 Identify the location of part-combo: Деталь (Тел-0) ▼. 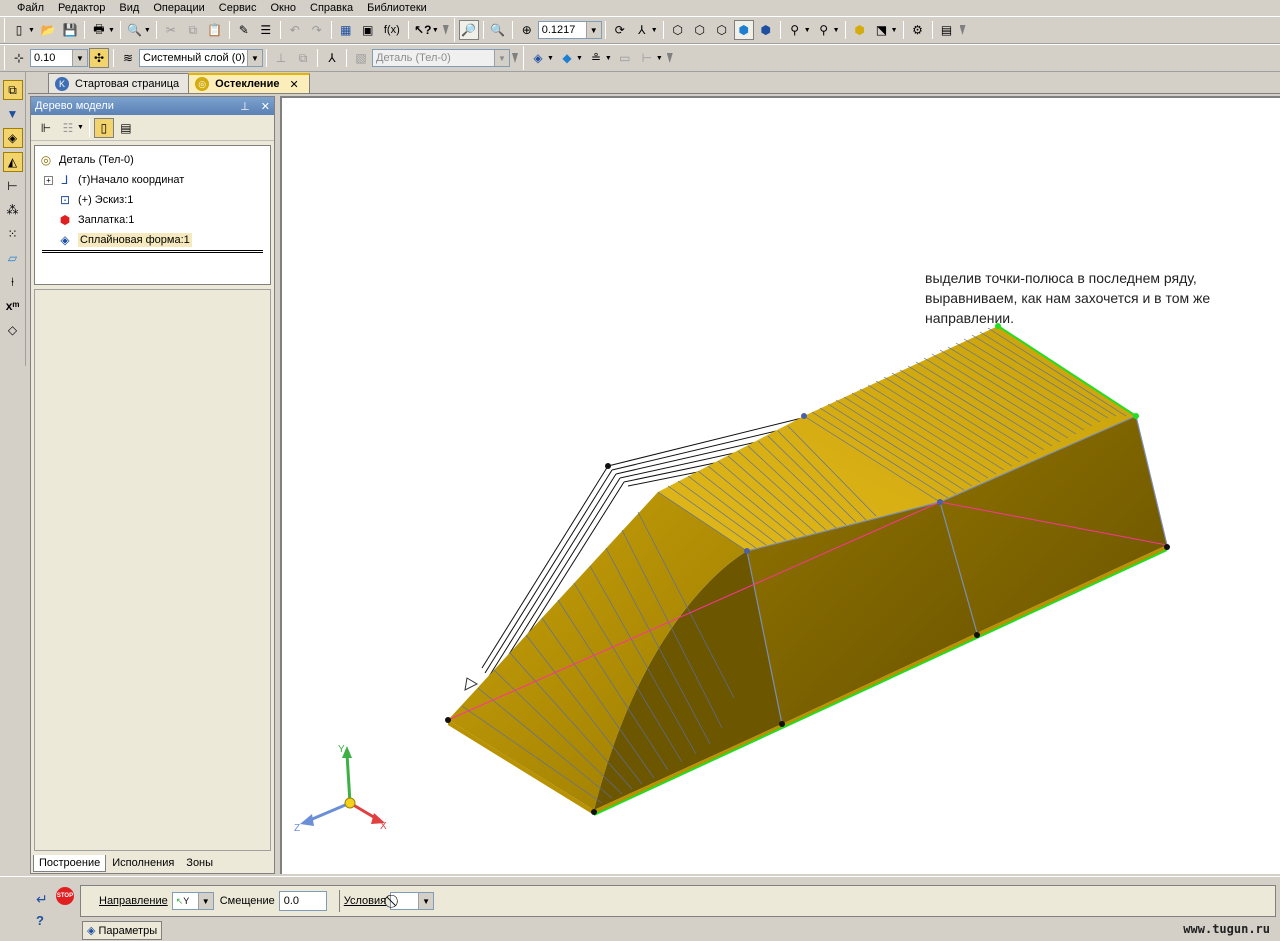
(441, 58).